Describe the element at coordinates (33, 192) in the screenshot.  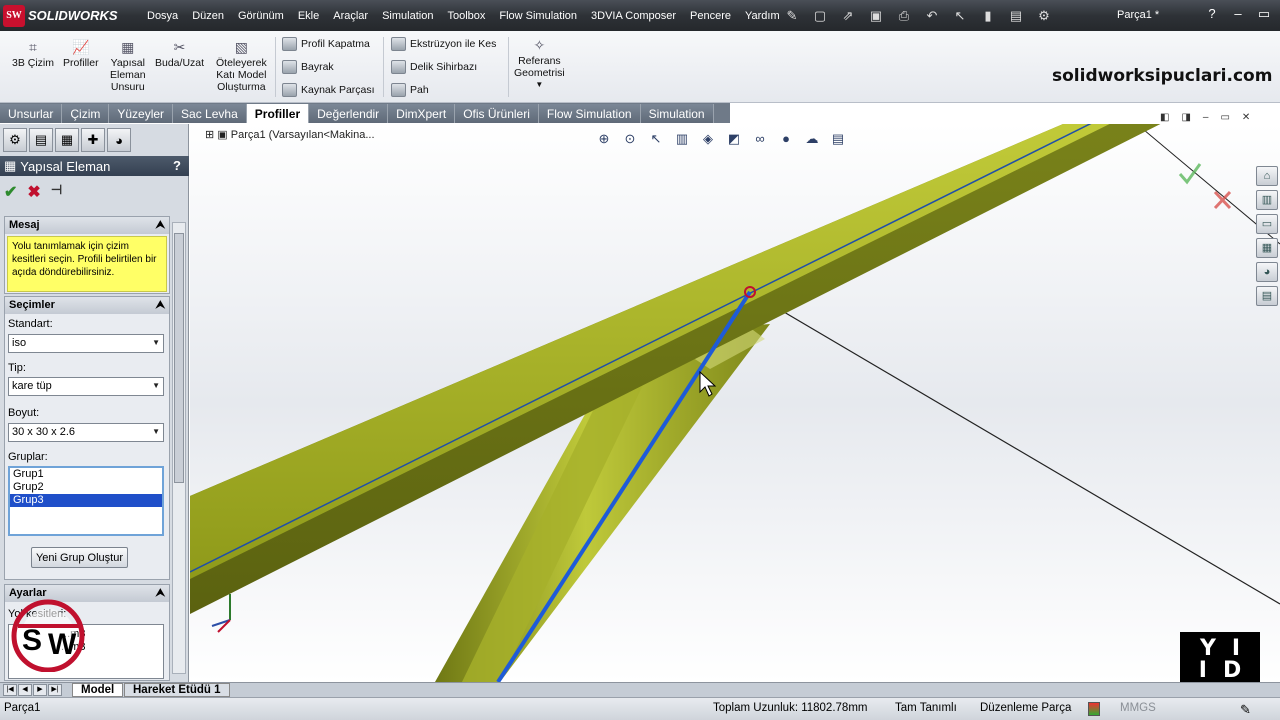
I see `cancel-x-icon: ✖` at that location.